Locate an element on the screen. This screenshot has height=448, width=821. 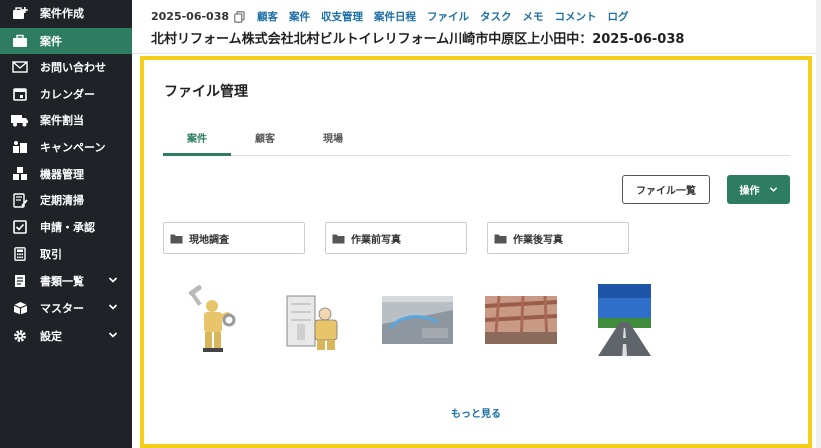
sidebar-item-inquiries: お問い合わせ is located at coordinates (66, 67).